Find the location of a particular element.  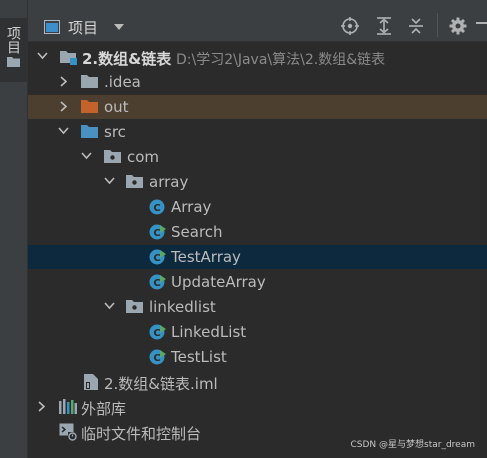

project-root-label: 2.数组&链表 is located at coordinates (127, 59).